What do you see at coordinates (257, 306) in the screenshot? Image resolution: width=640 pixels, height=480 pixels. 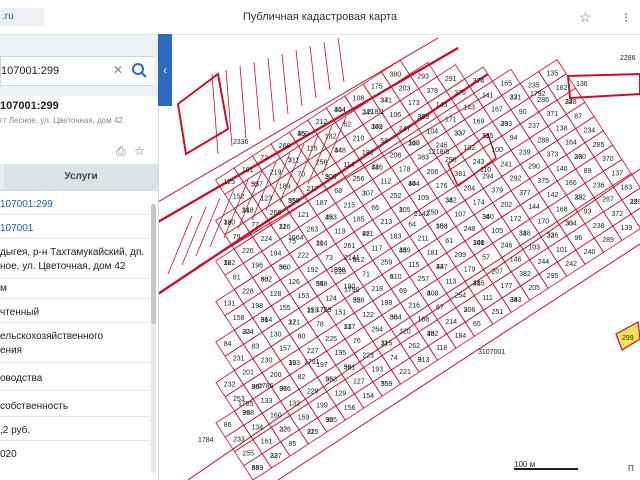 I see `parcel-label: 198` at bounding box center [257, 306].